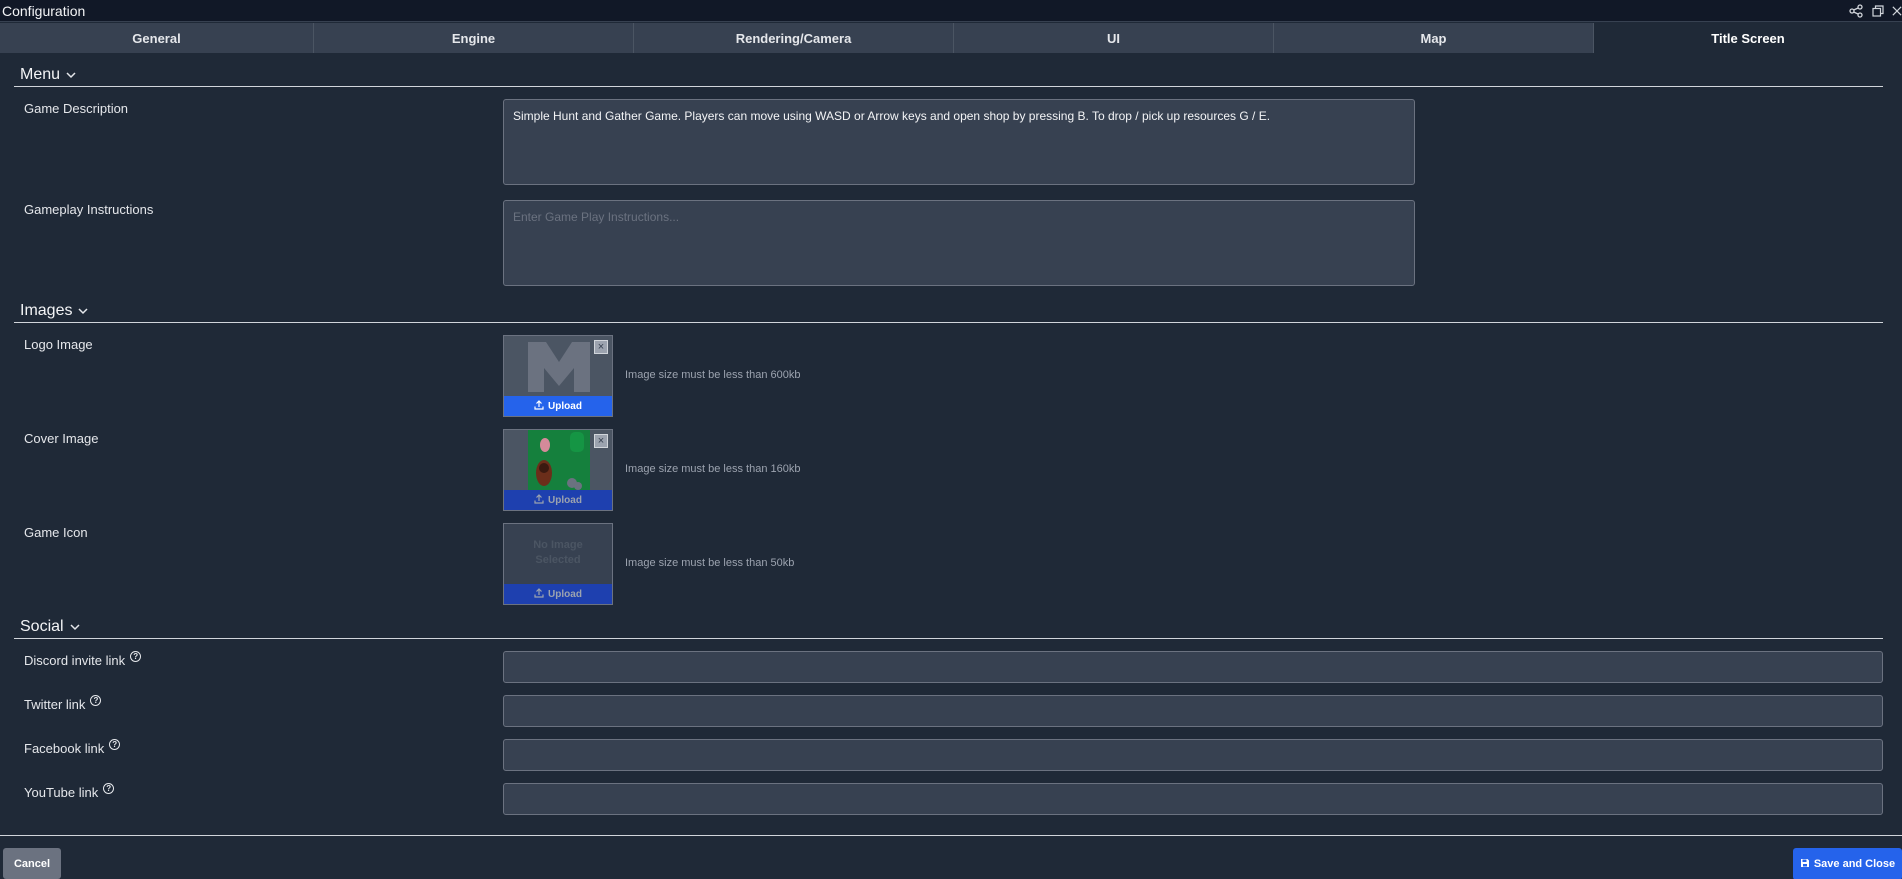 The image size is (1902, 879). I want to click on facebook-link-label: Facebook link ?, so click(72, 747).